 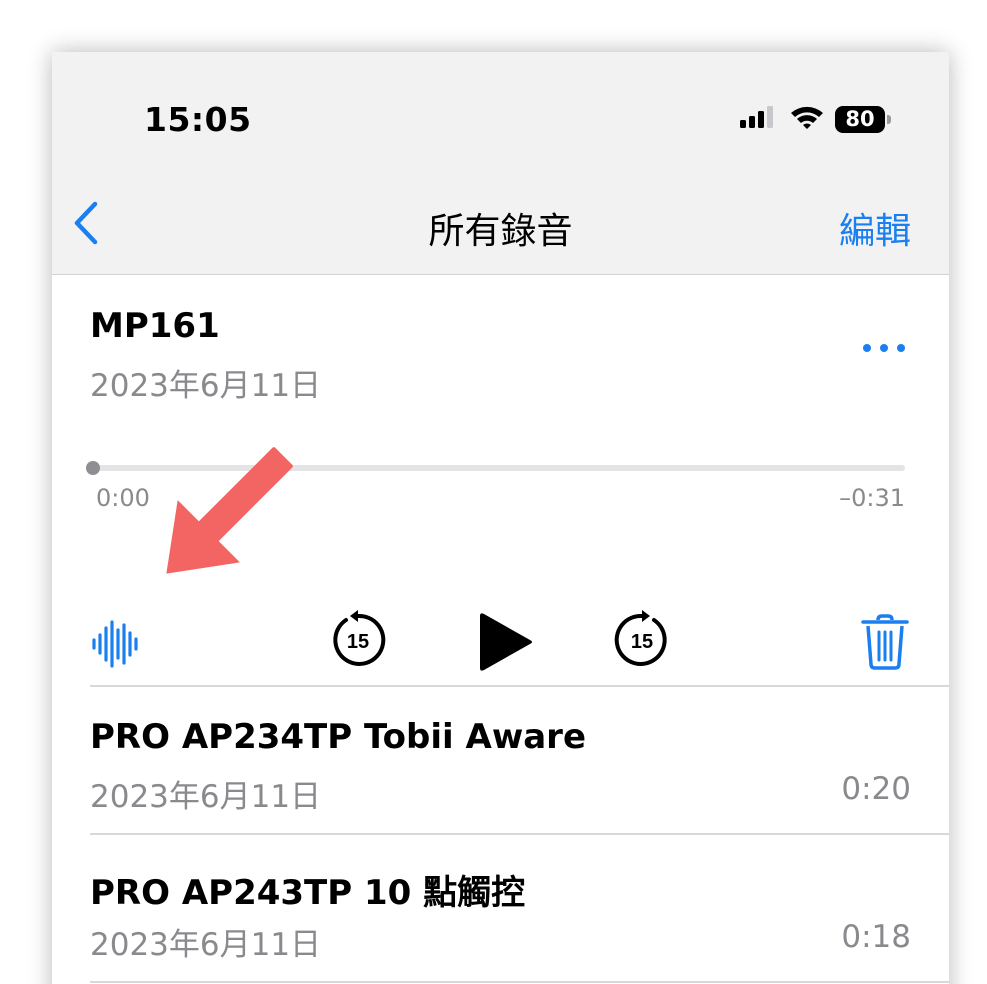 I want to click on trash-icon, so click(x=885, y=642).